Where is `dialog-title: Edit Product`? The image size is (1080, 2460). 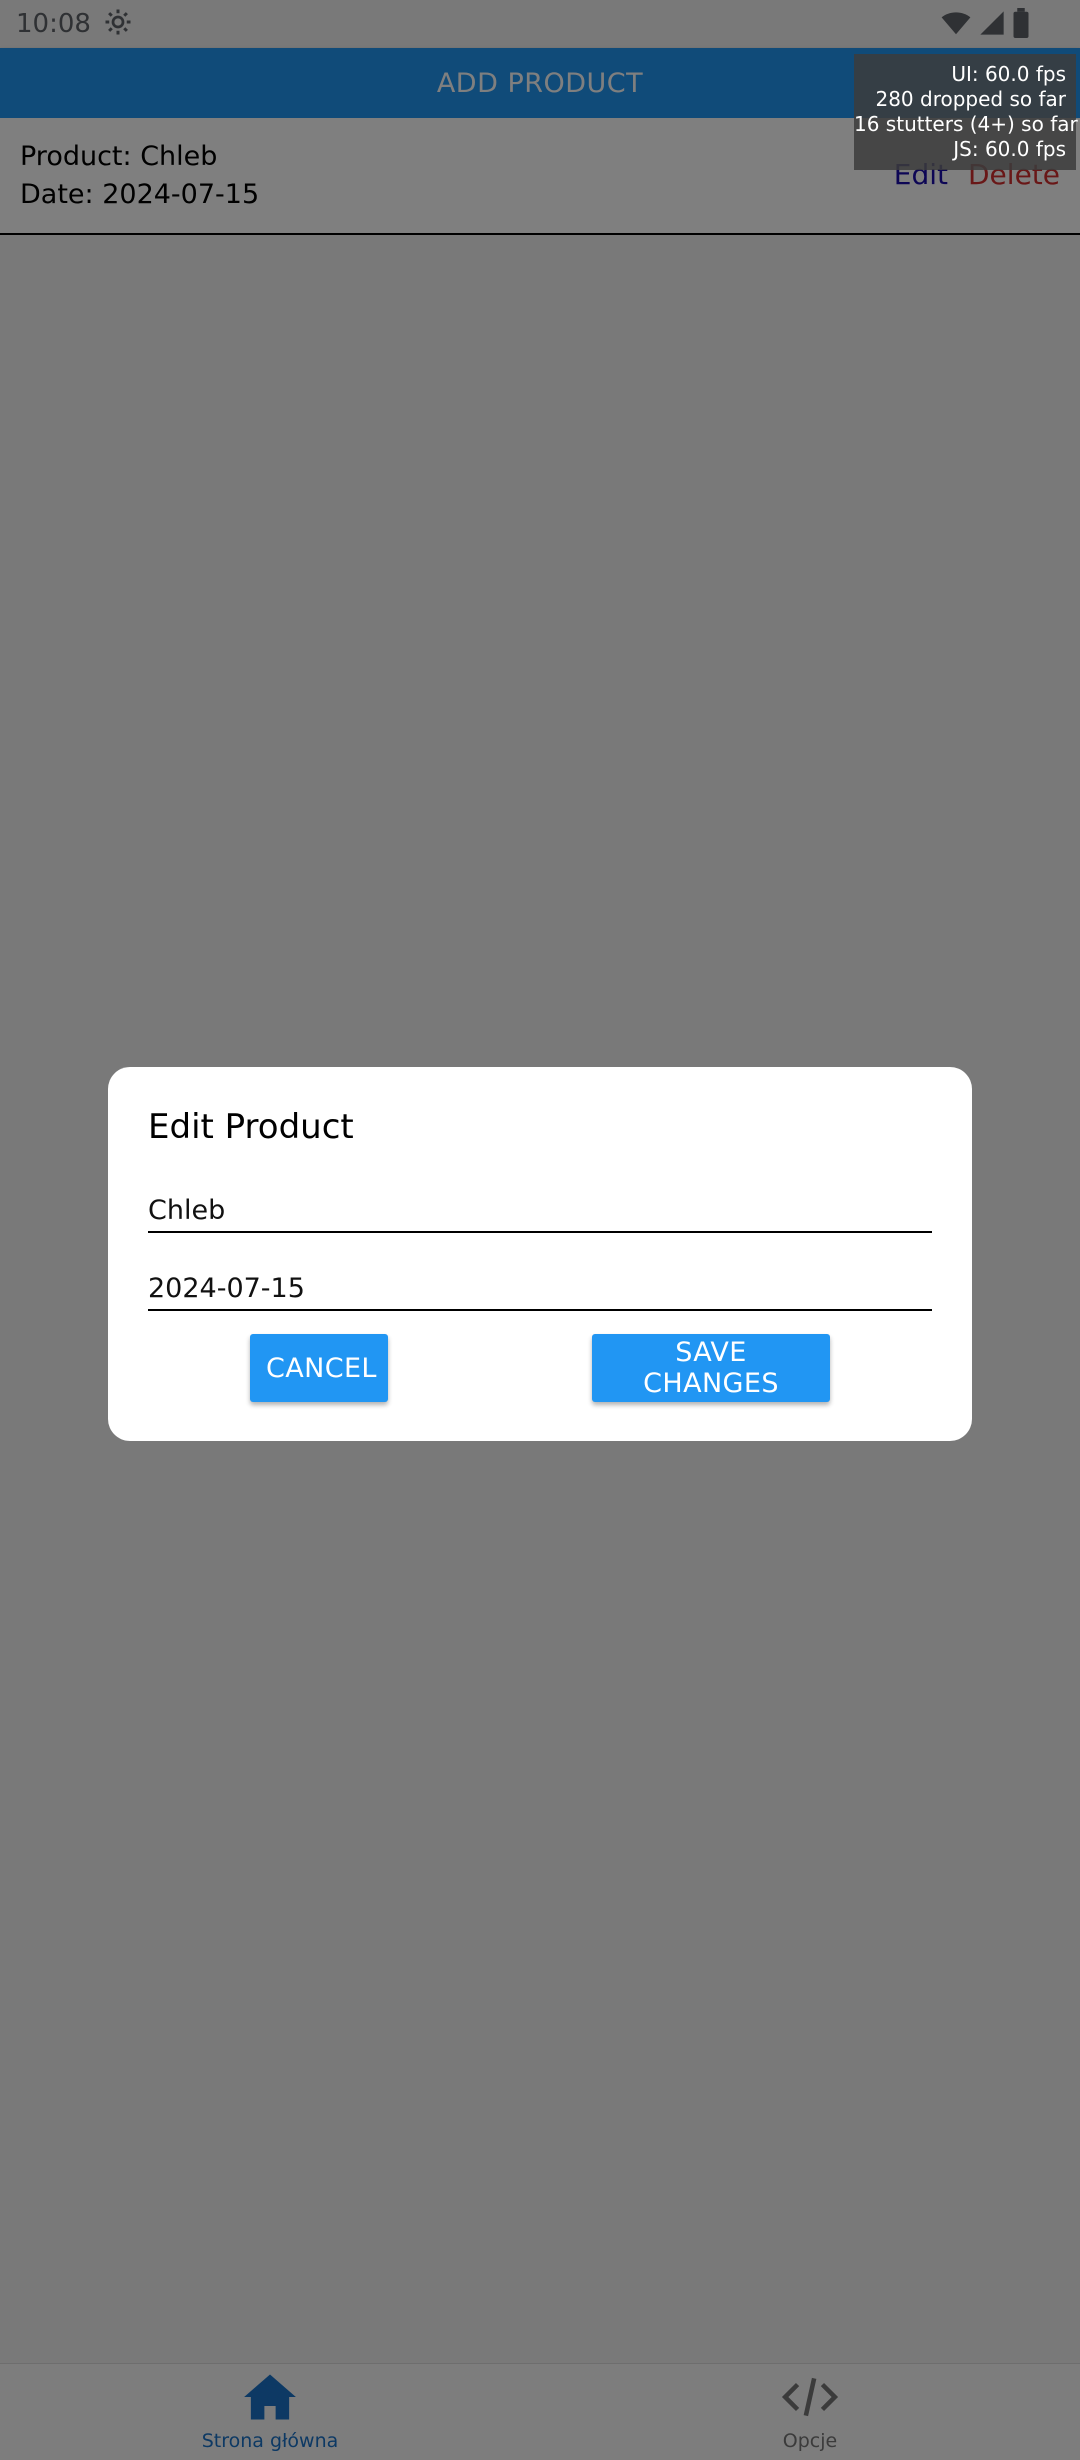 dialog-title: Edit Product is located at coordinates (251, 1127).